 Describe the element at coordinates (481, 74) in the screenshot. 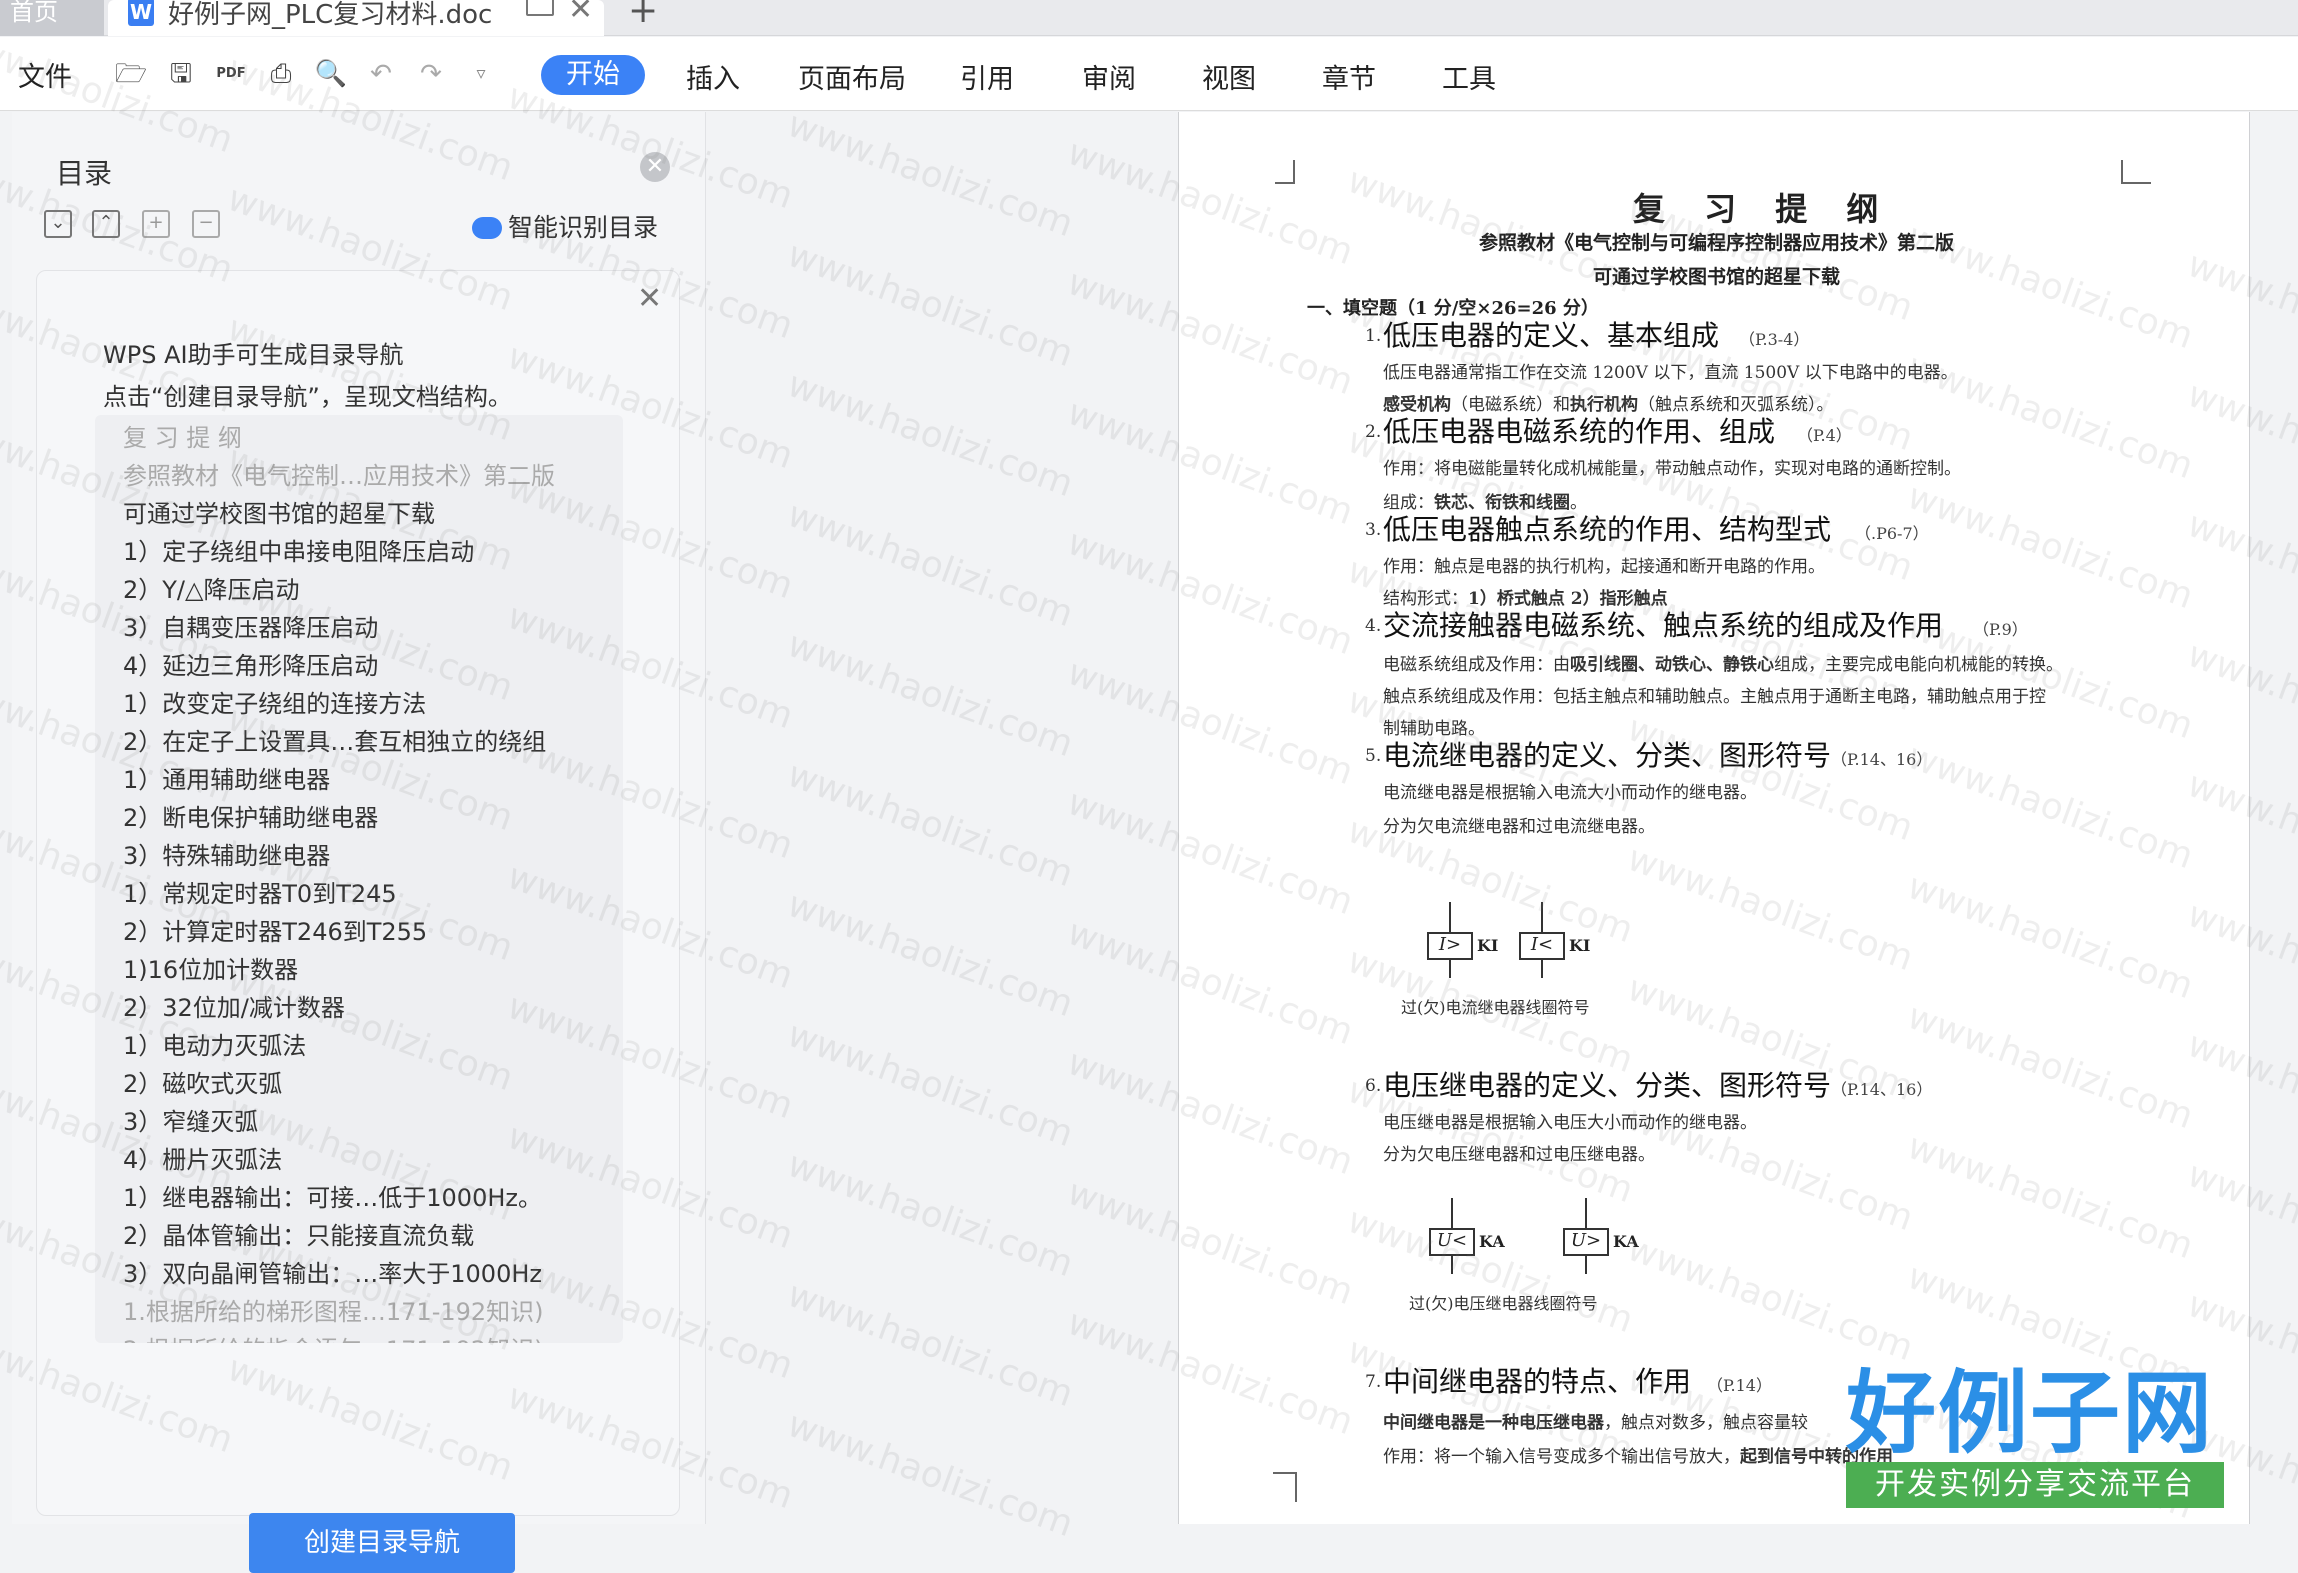

I see `more-icon: ▿` at that location.